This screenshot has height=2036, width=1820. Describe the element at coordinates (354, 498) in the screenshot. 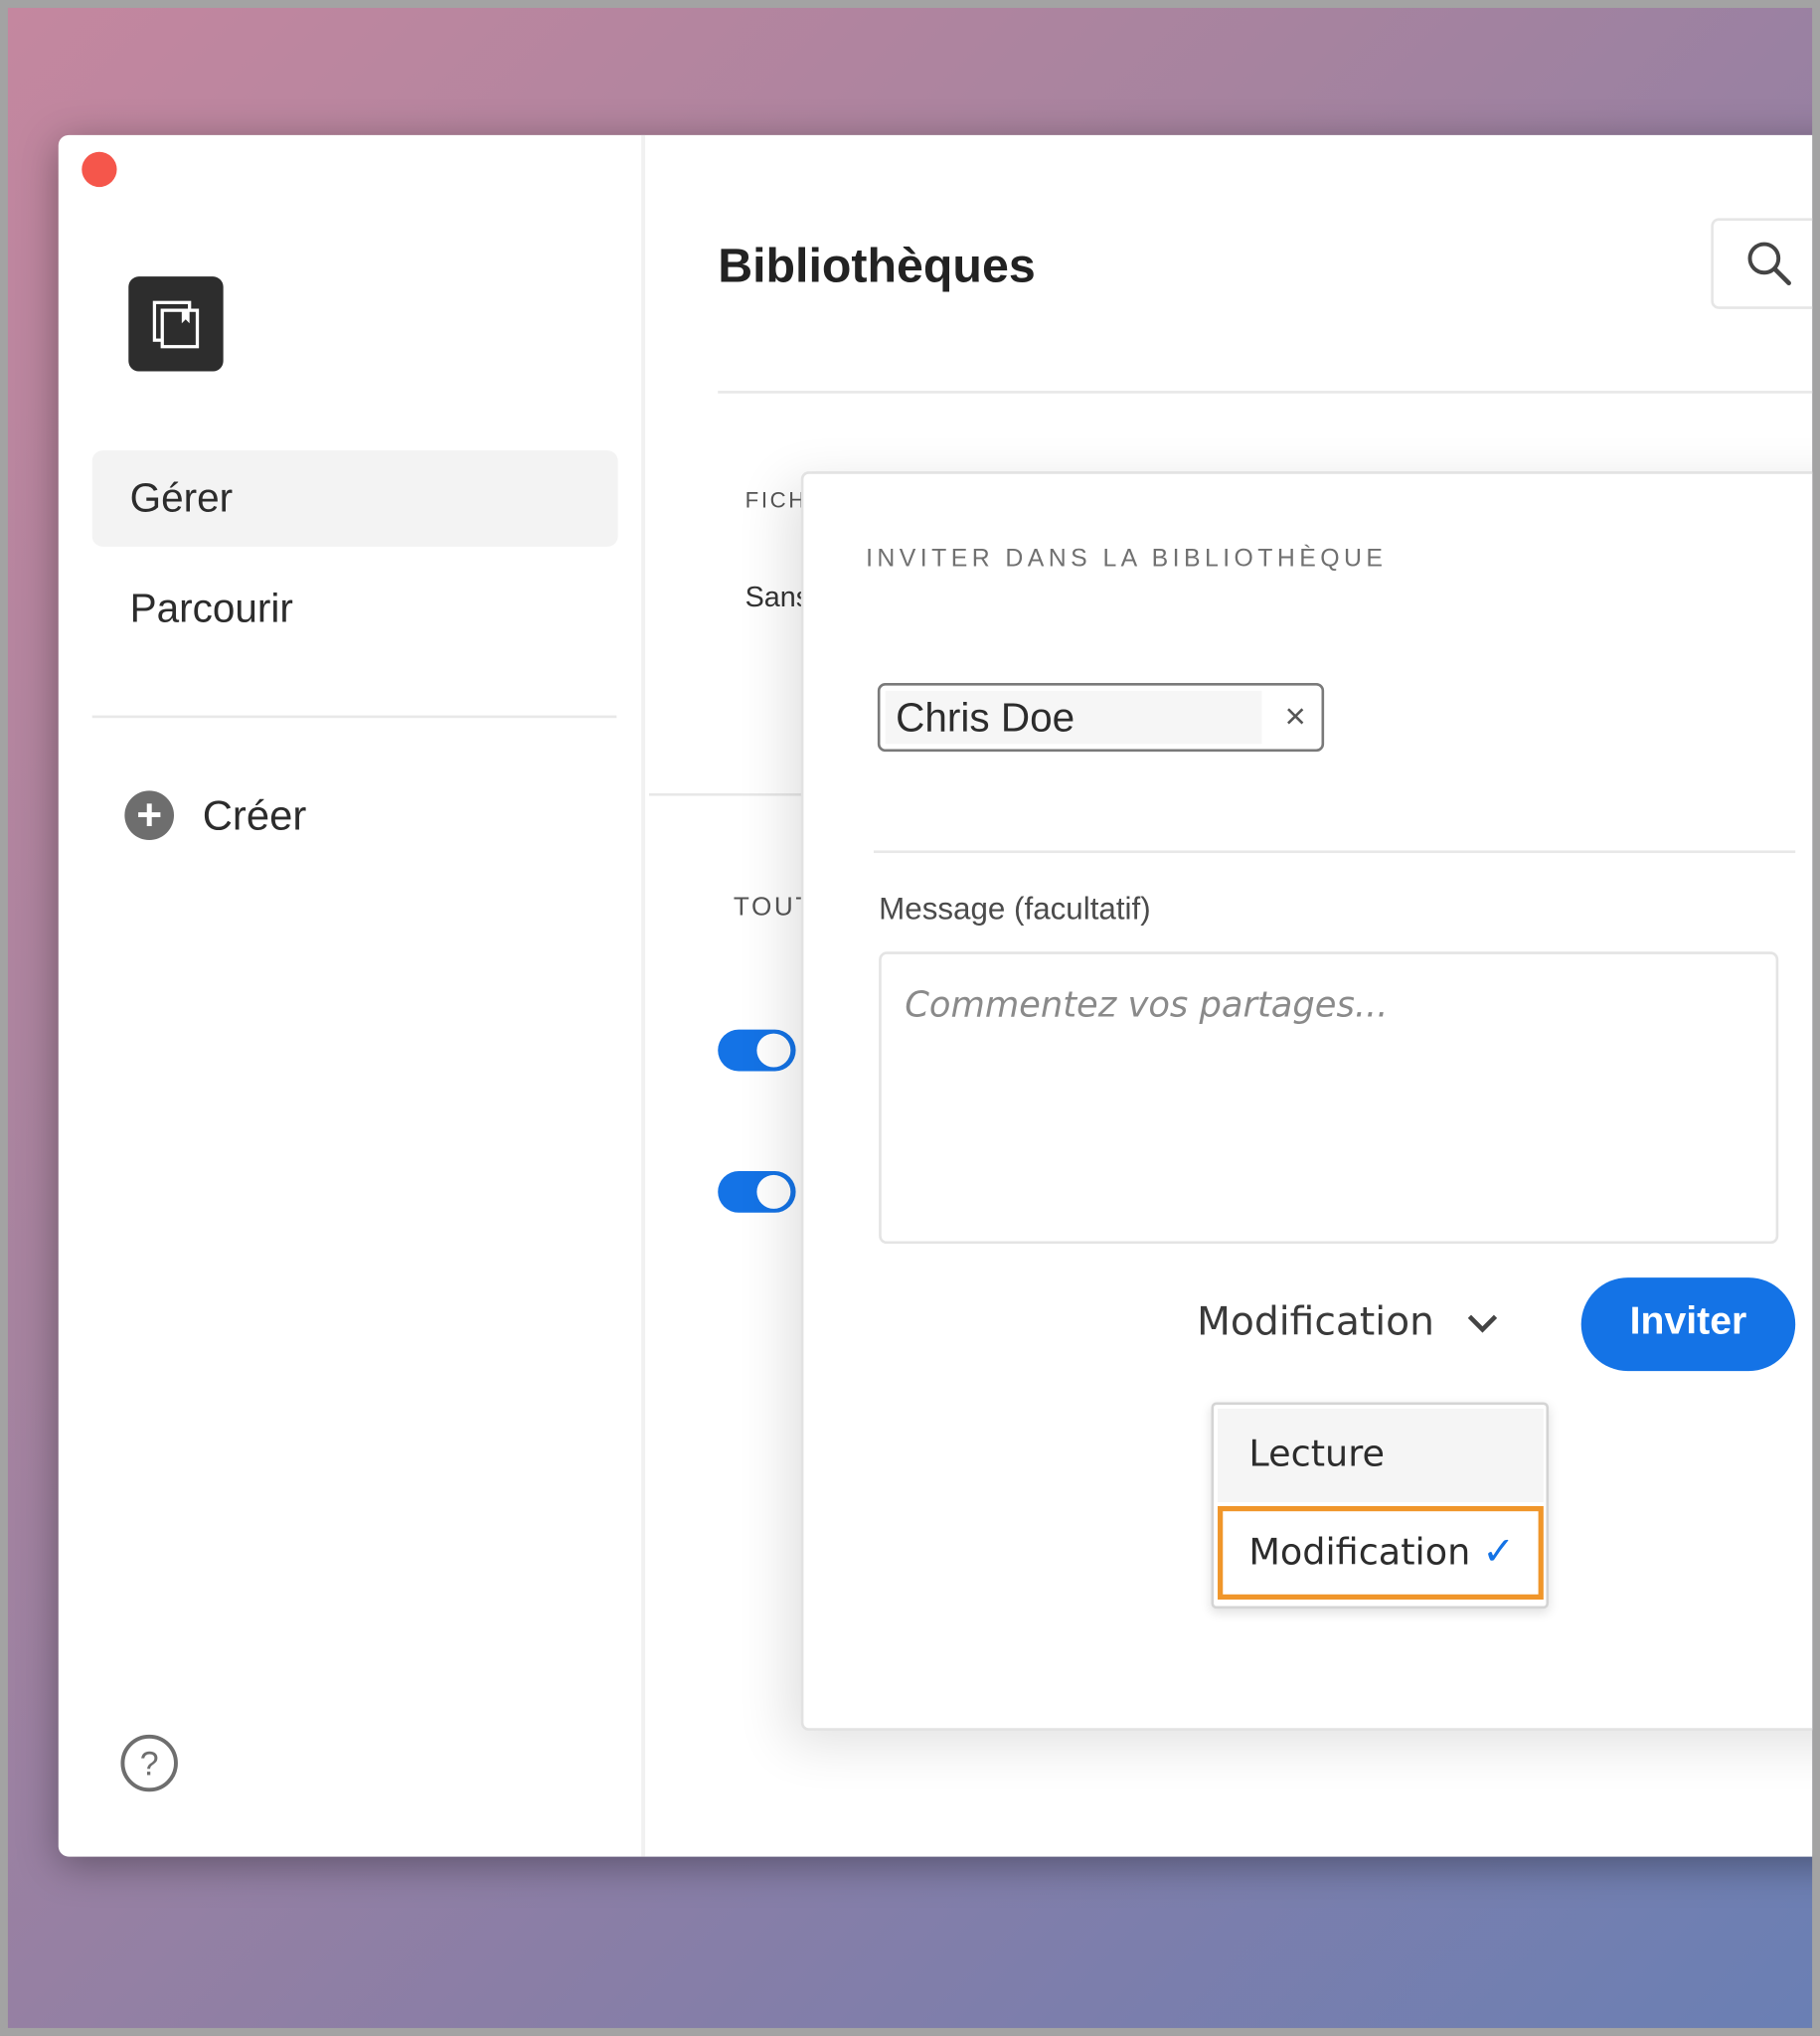

I see `sidebar-item-gerer: Gérer` at that location.